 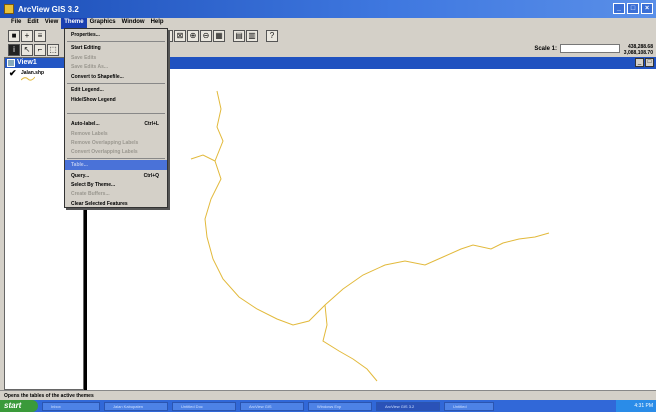 What do you see at coordinates (545, 48) in the screenshot?
I see `scale-label: Scale 1:` at bounding box center [545, 48].